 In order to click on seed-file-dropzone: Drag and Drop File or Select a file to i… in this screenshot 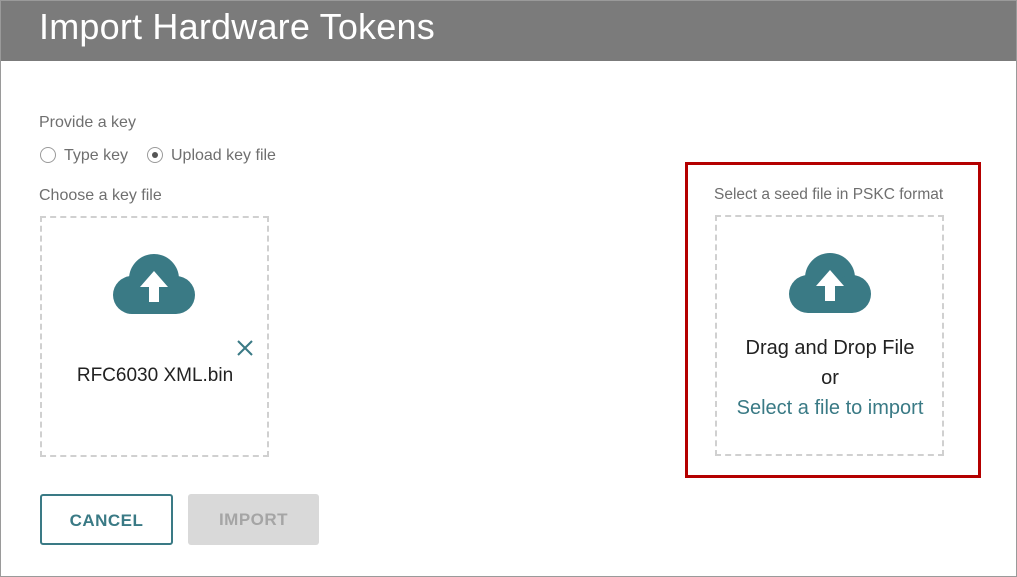, I will do `click(829, 335)`.